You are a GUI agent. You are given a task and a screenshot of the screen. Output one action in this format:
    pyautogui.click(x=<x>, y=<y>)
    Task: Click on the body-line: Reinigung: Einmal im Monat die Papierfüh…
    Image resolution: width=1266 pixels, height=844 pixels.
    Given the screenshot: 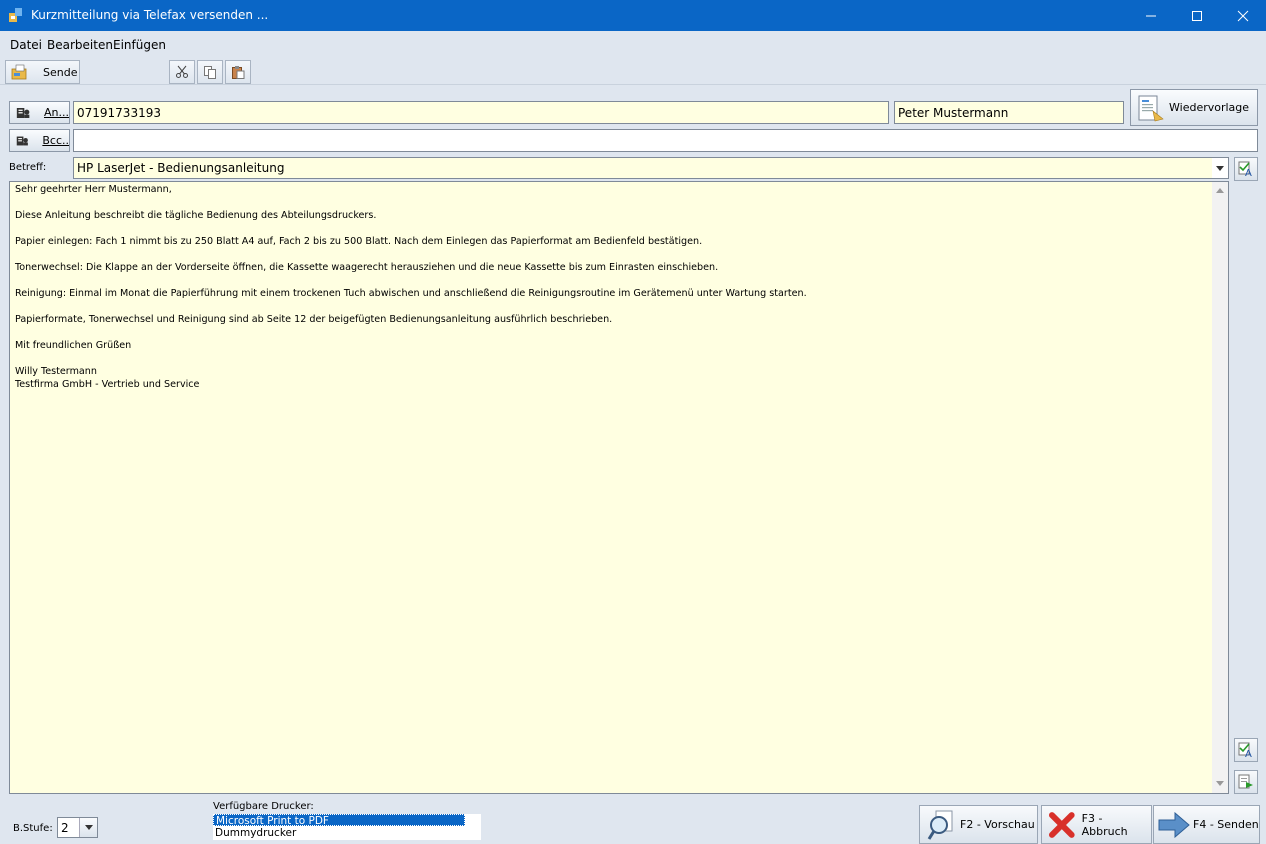 What is the action you would take?
    pyautogui.click(x=411, y=293)
    